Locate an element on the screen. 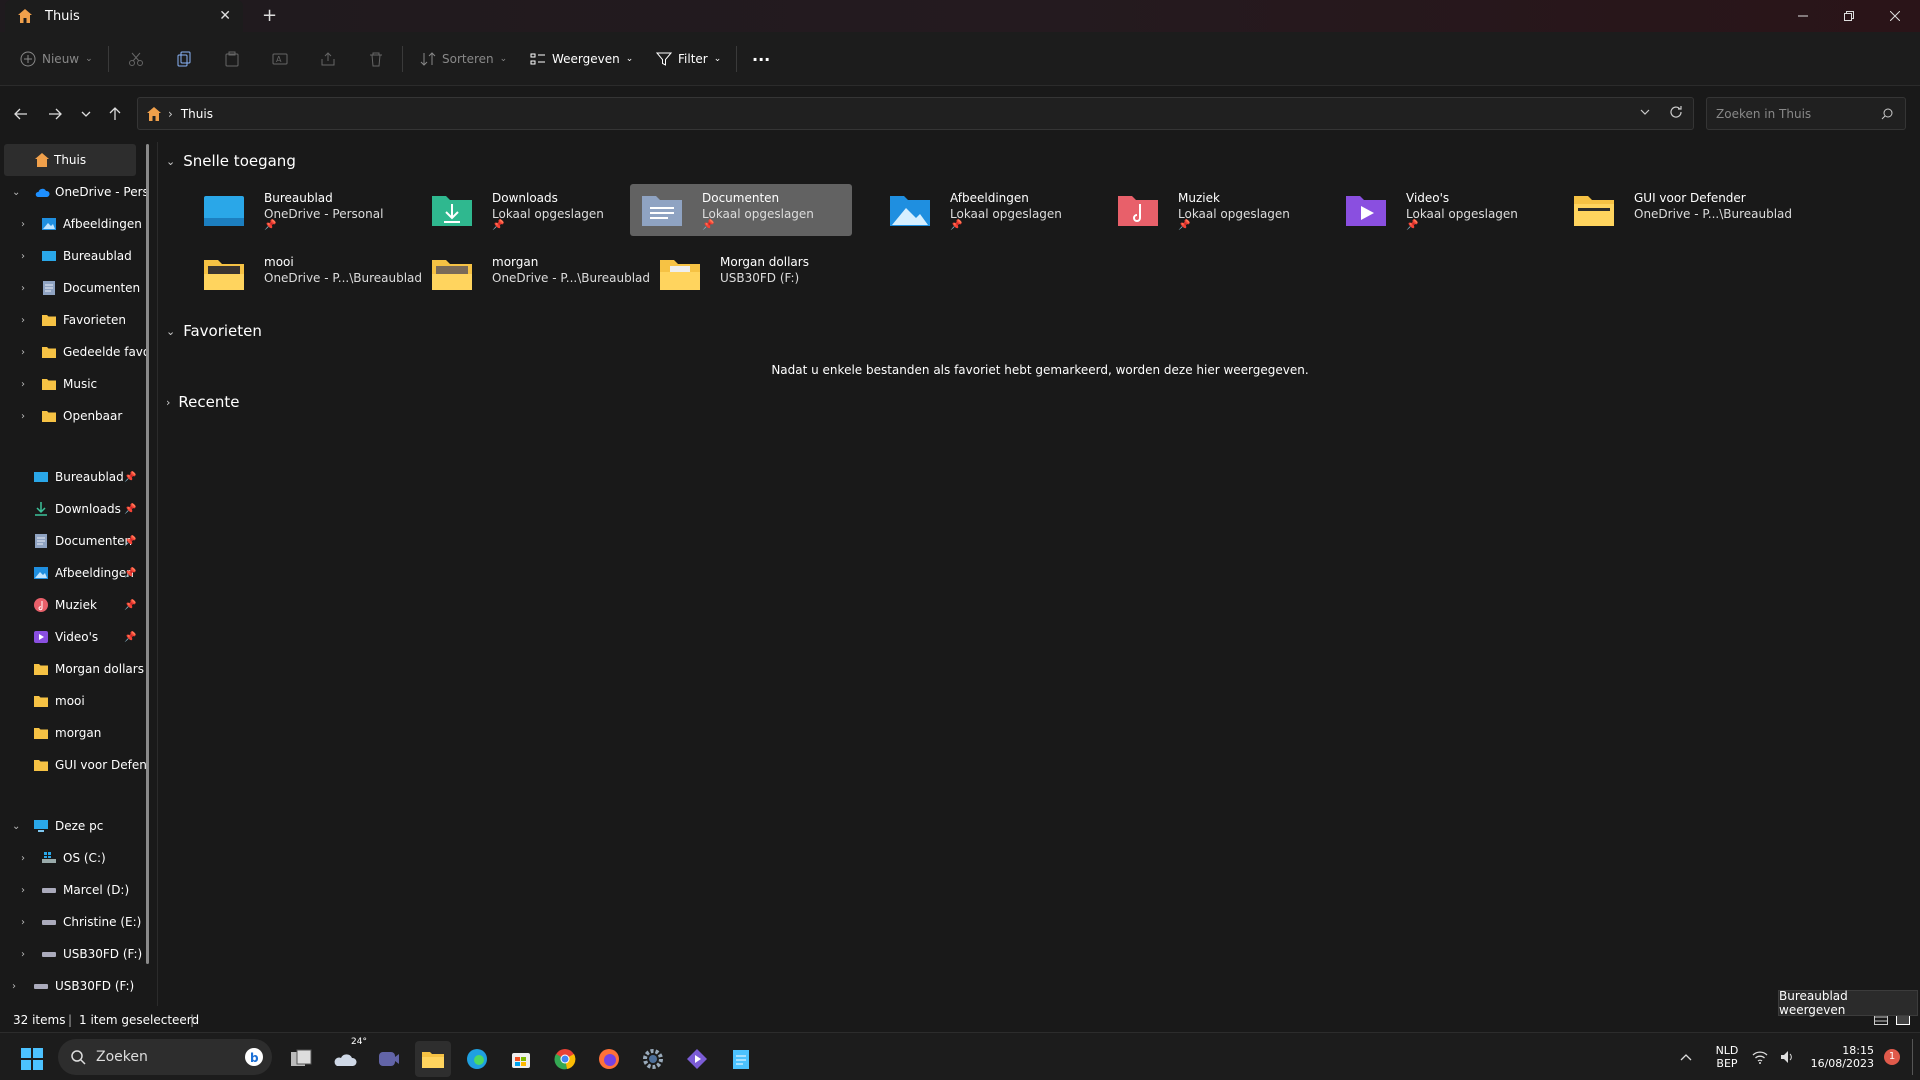 Image resolution: width=1920 pixels, height=1080 pixels. sidebar-item-afbeeldingen: › Afbeeldingen is located at coordinates (73, 224).